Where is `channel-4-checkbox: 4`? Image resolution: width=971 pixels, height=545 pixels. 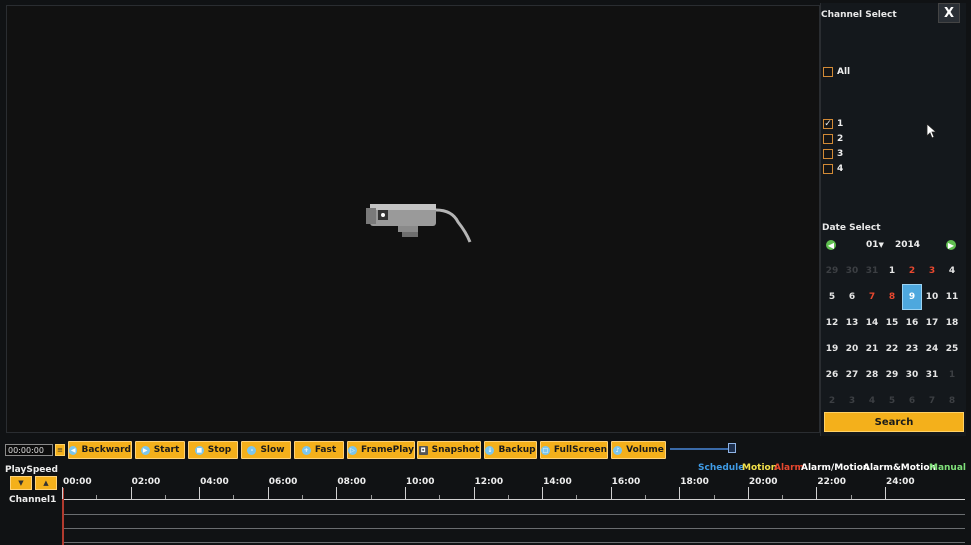
channel-4-checkbox: 4 is located at coordinates (833, 169).